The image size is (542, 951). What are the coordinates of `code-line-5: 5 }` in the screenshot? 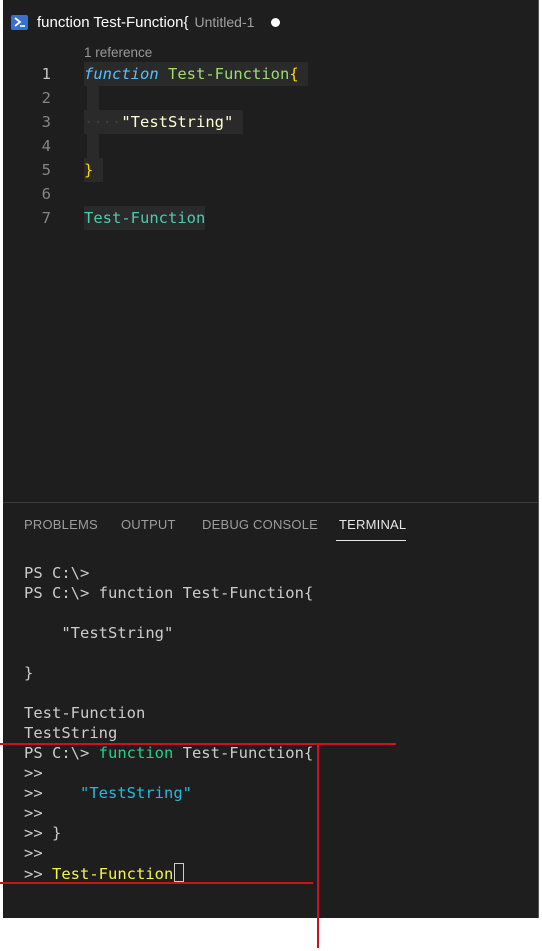 It's located at (270, 170).